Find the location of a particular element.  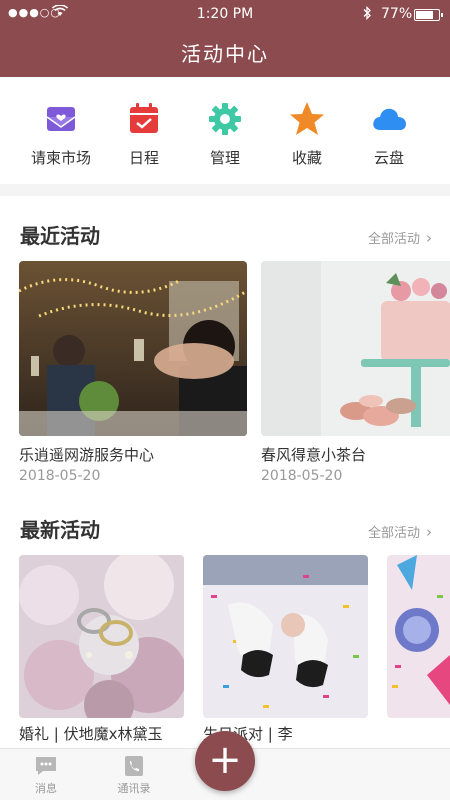

activity-card: 乐逍遥网游服务中心 2018-05-20 is located at coordinates (133, 376).